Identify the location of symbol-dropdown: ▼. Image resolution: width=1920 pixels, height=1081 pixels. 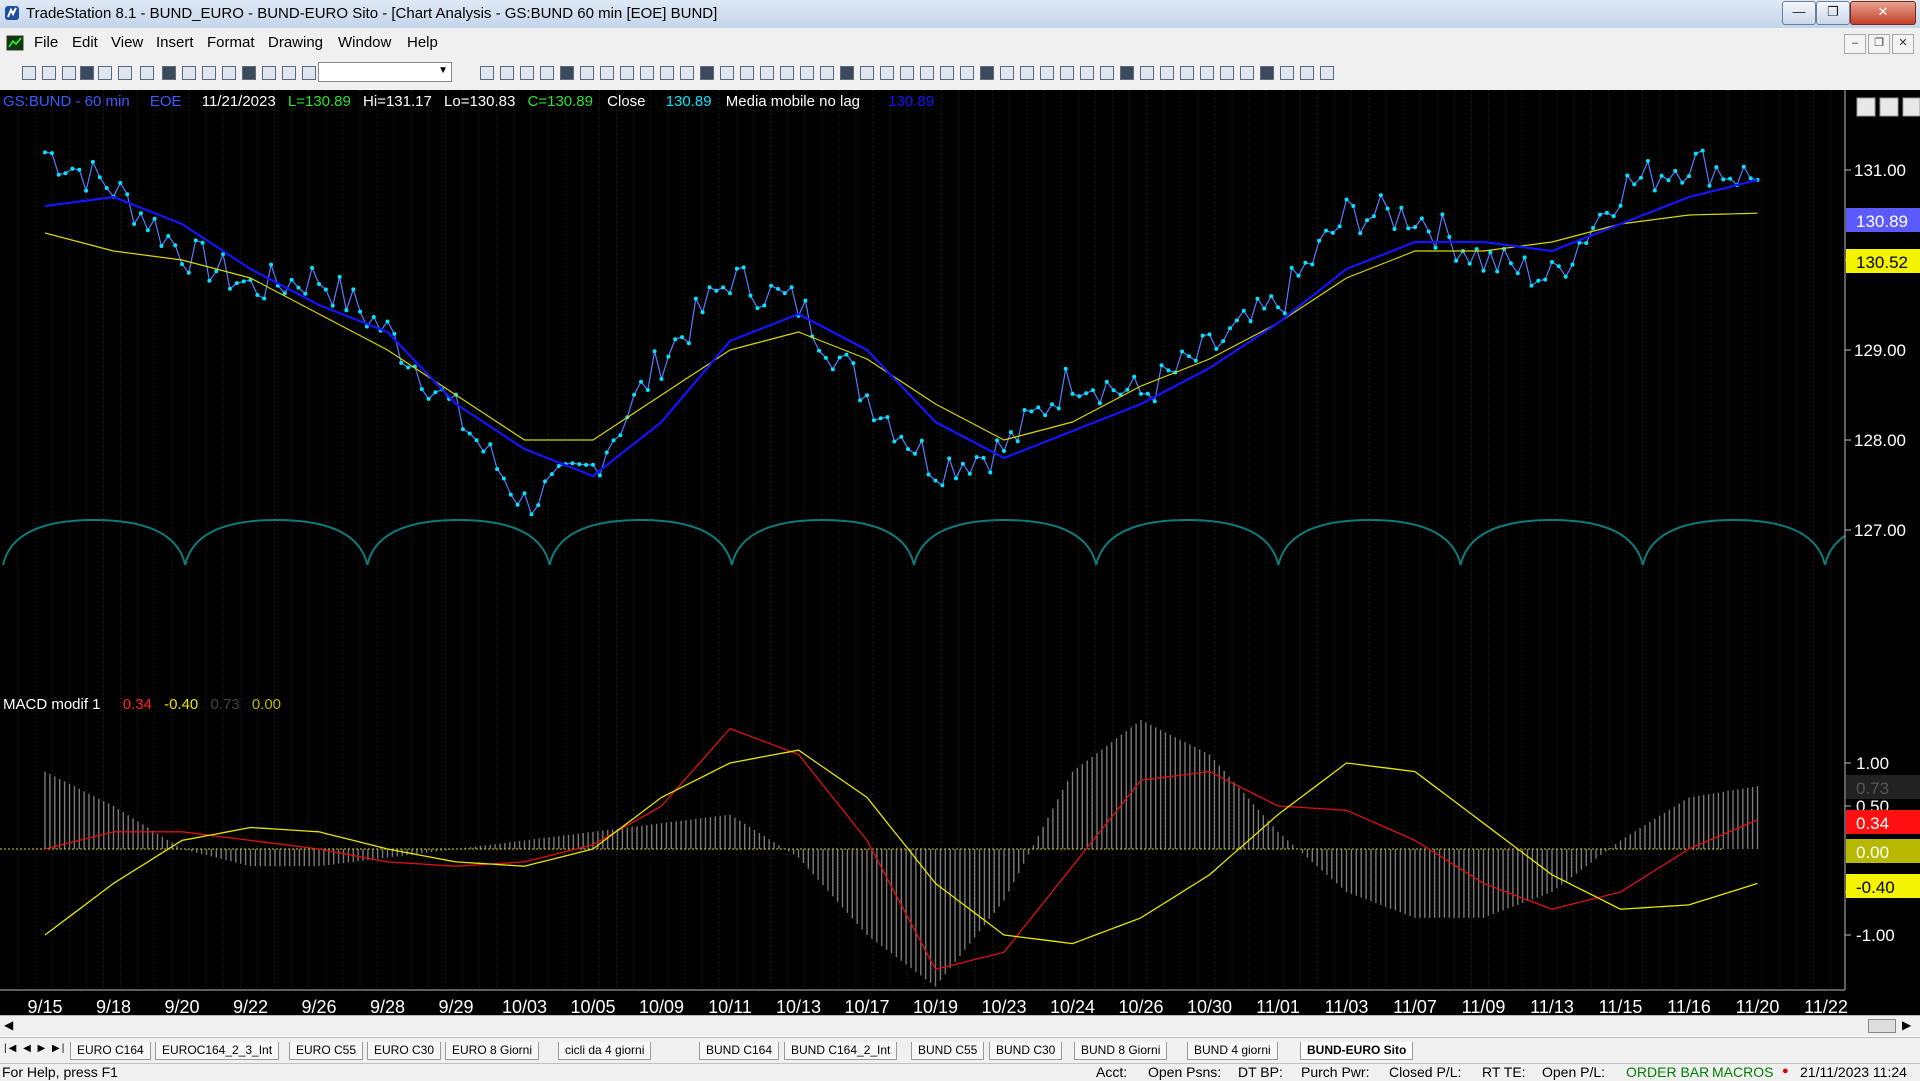
(385, 72).